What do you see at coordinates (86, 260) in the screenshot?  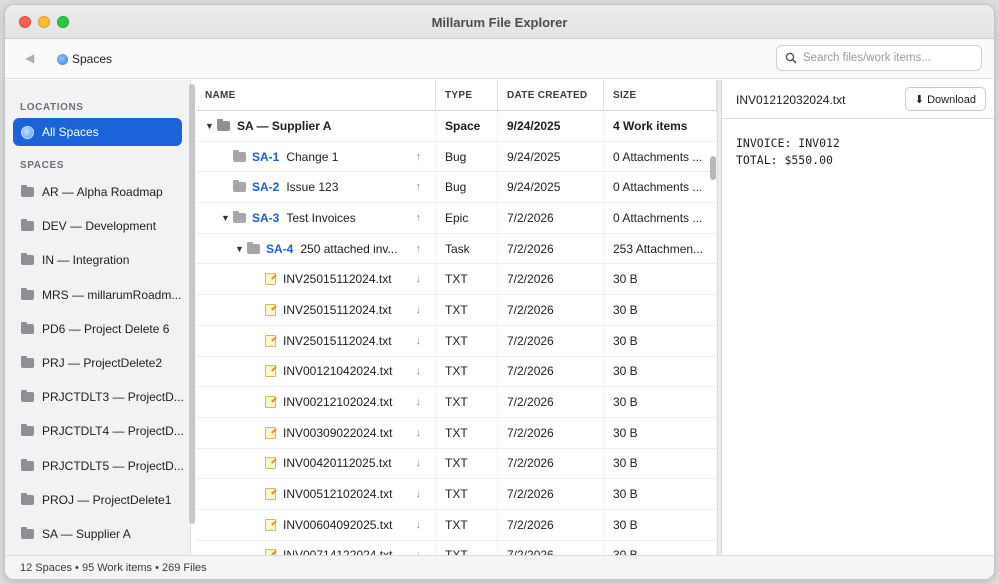 I see `sidebar-item-label: IN — Integration` at bounding box center [86, 260].